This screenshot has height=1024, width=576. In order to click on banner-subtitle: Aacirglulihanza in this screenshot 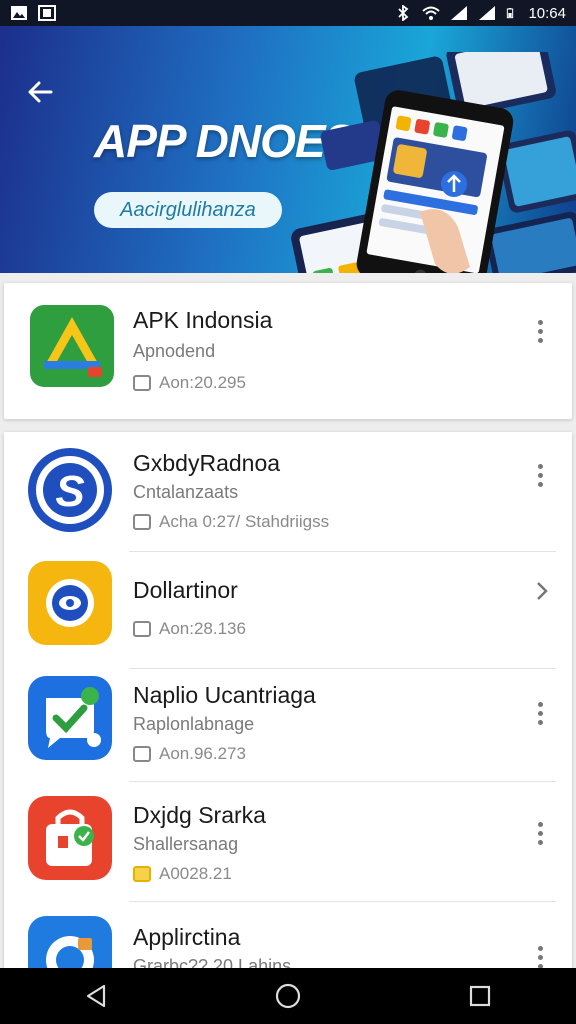, I will do `click(188, 210)`.